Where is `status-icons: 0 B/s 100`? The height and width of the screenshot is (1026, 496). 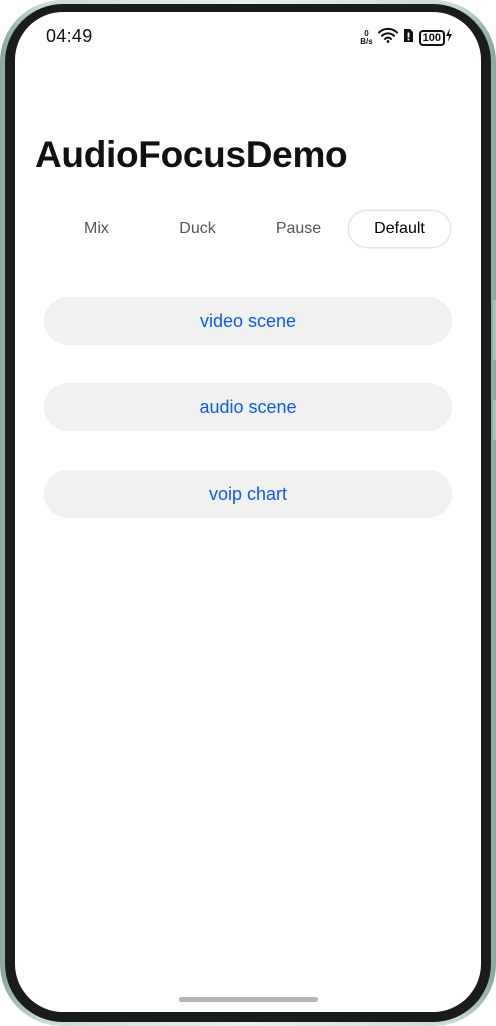 status-icons: 0 B/s 100 is located at coordinates (406, 37).